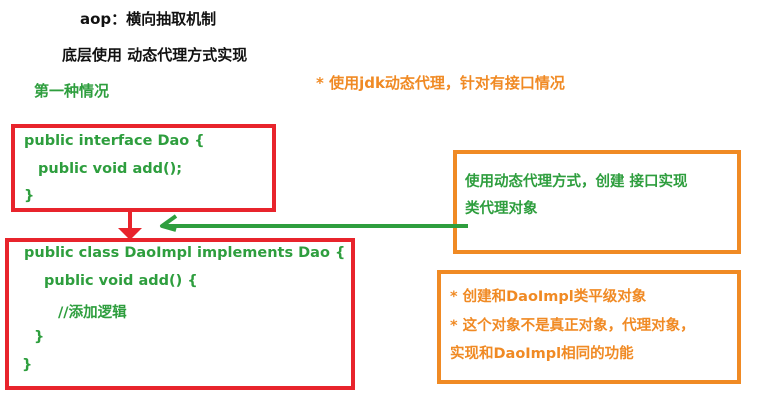  Describe the element at coordinates (314, 223) in the screenshot. I see `green-proxy-arrow` at that location.